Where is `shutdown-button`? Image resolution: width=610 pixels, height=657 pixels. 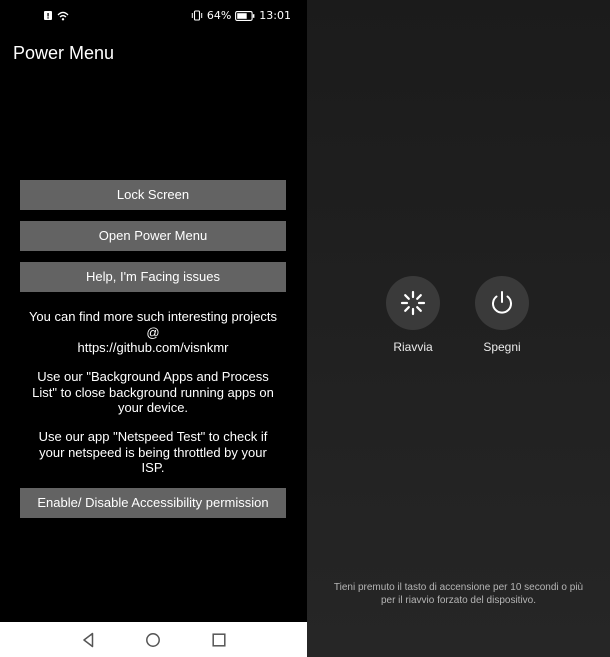 shutdown-button is located at coordinates (502, 303).